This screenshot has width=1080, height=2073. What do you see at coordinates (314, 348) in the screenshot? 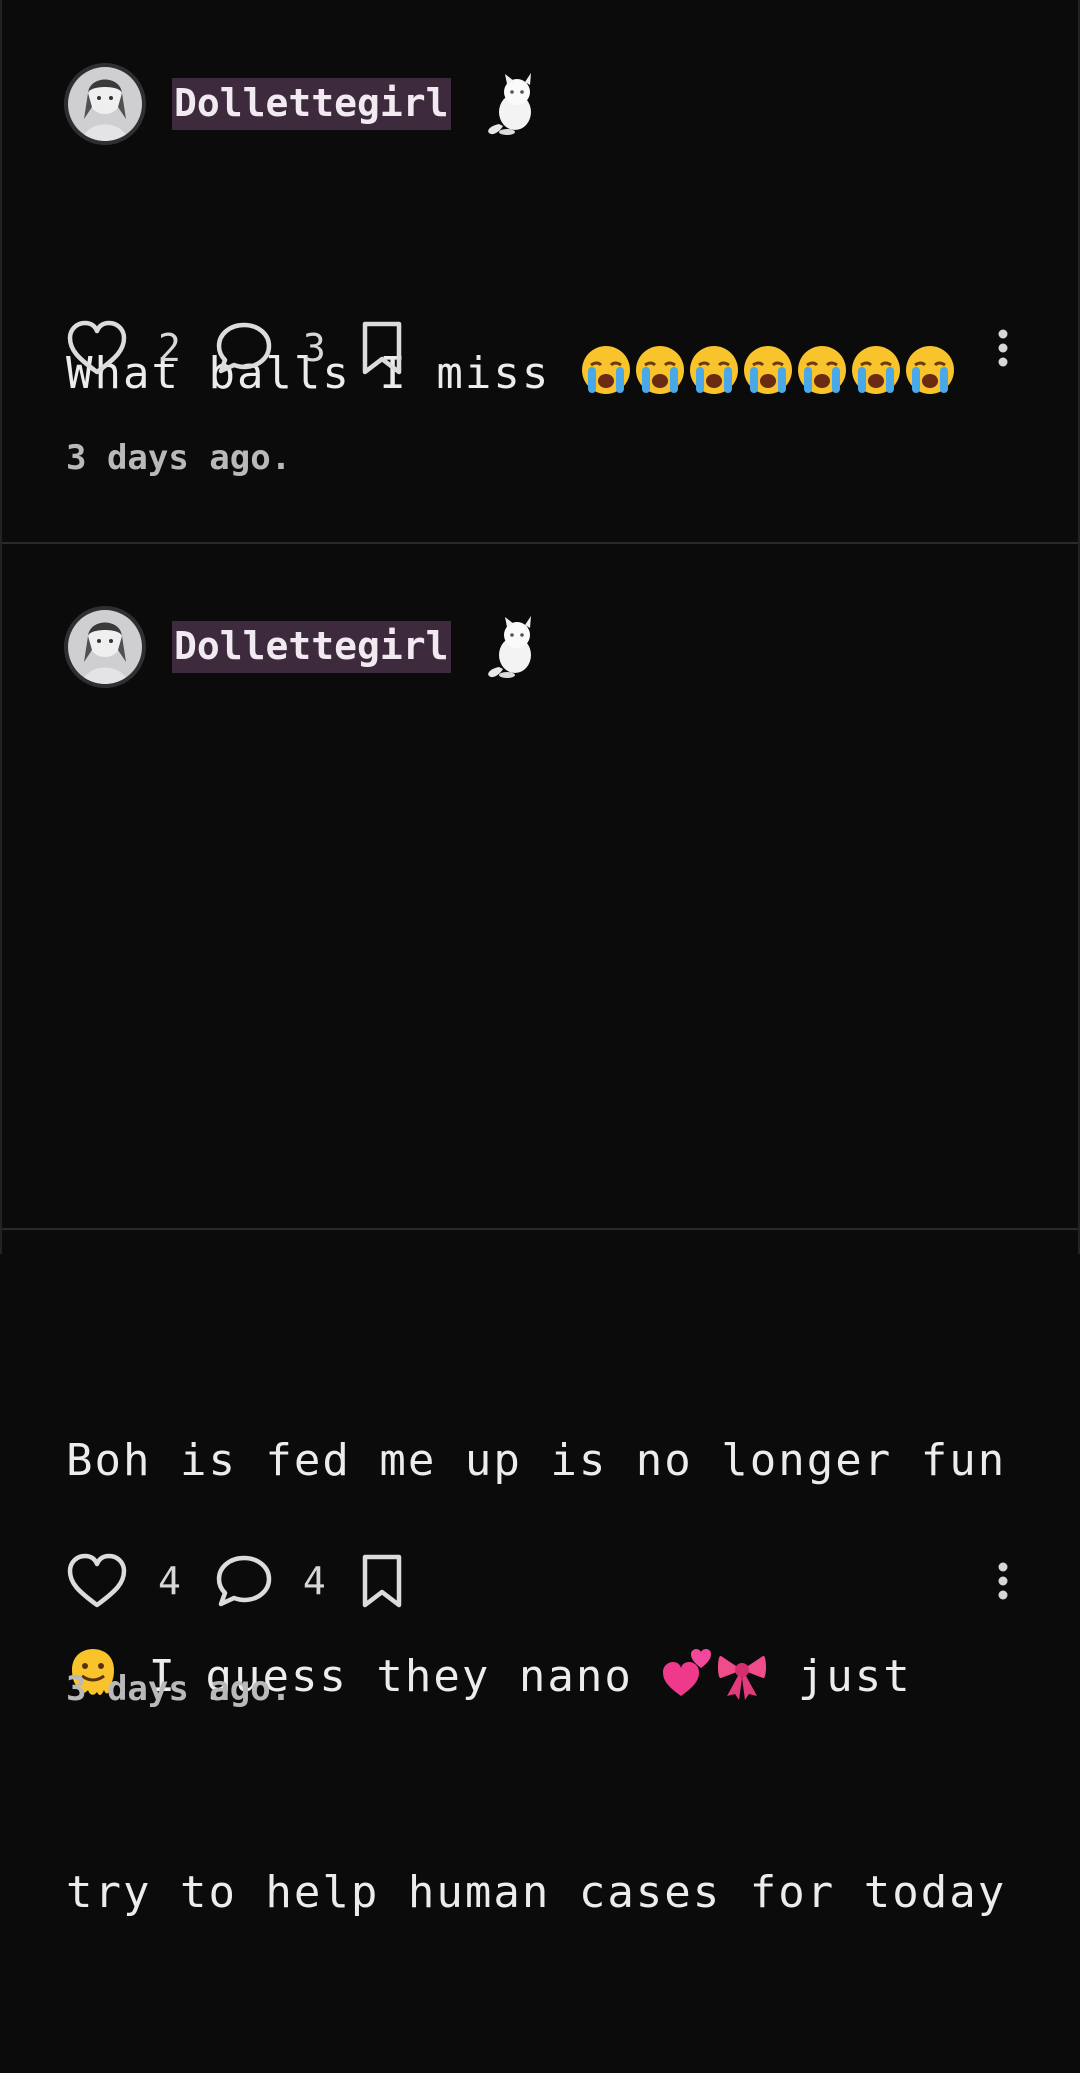
I see `comment-count: 3` at bounding box center [314, 348].